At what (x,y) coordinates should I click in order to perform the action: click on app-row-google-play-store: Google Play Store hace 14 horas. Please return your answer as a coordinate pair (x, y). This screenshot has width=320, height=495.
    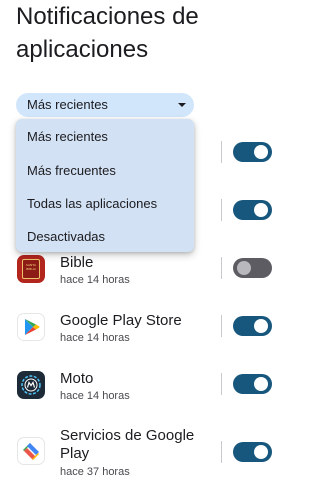
    Looking at the image, I should click on (140, 328).